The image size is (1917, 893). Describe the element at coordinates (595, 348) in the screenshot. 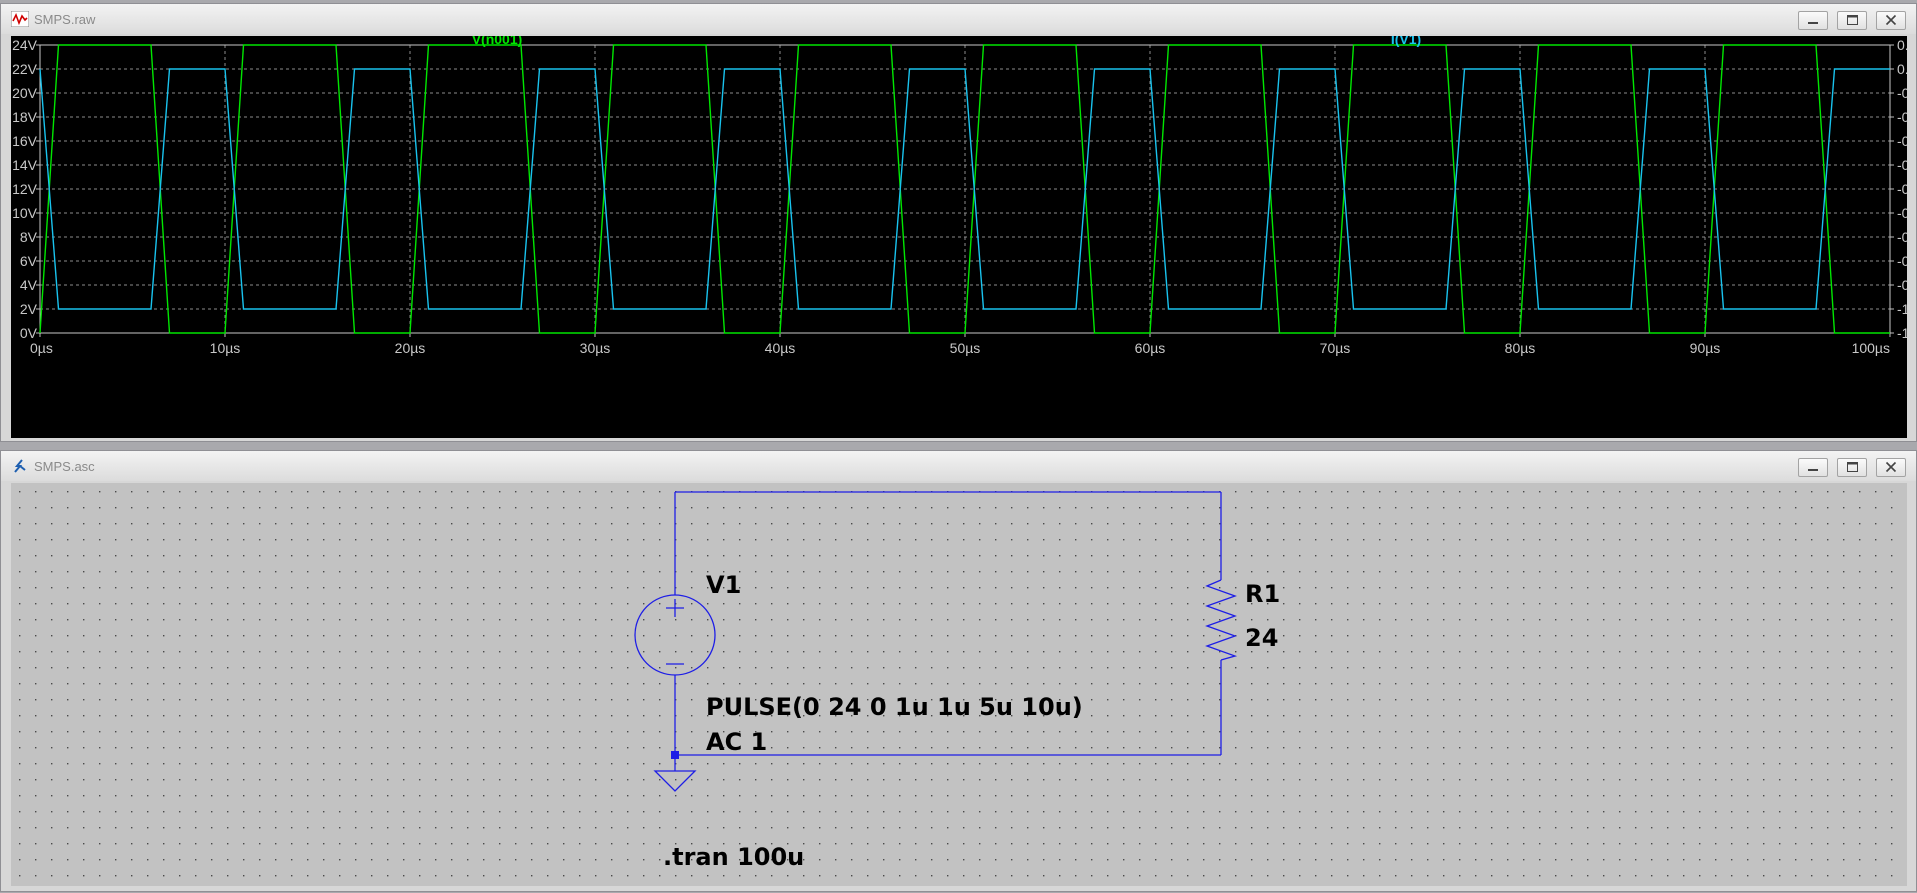

I see `x-tick-label: 30µs` at that location.